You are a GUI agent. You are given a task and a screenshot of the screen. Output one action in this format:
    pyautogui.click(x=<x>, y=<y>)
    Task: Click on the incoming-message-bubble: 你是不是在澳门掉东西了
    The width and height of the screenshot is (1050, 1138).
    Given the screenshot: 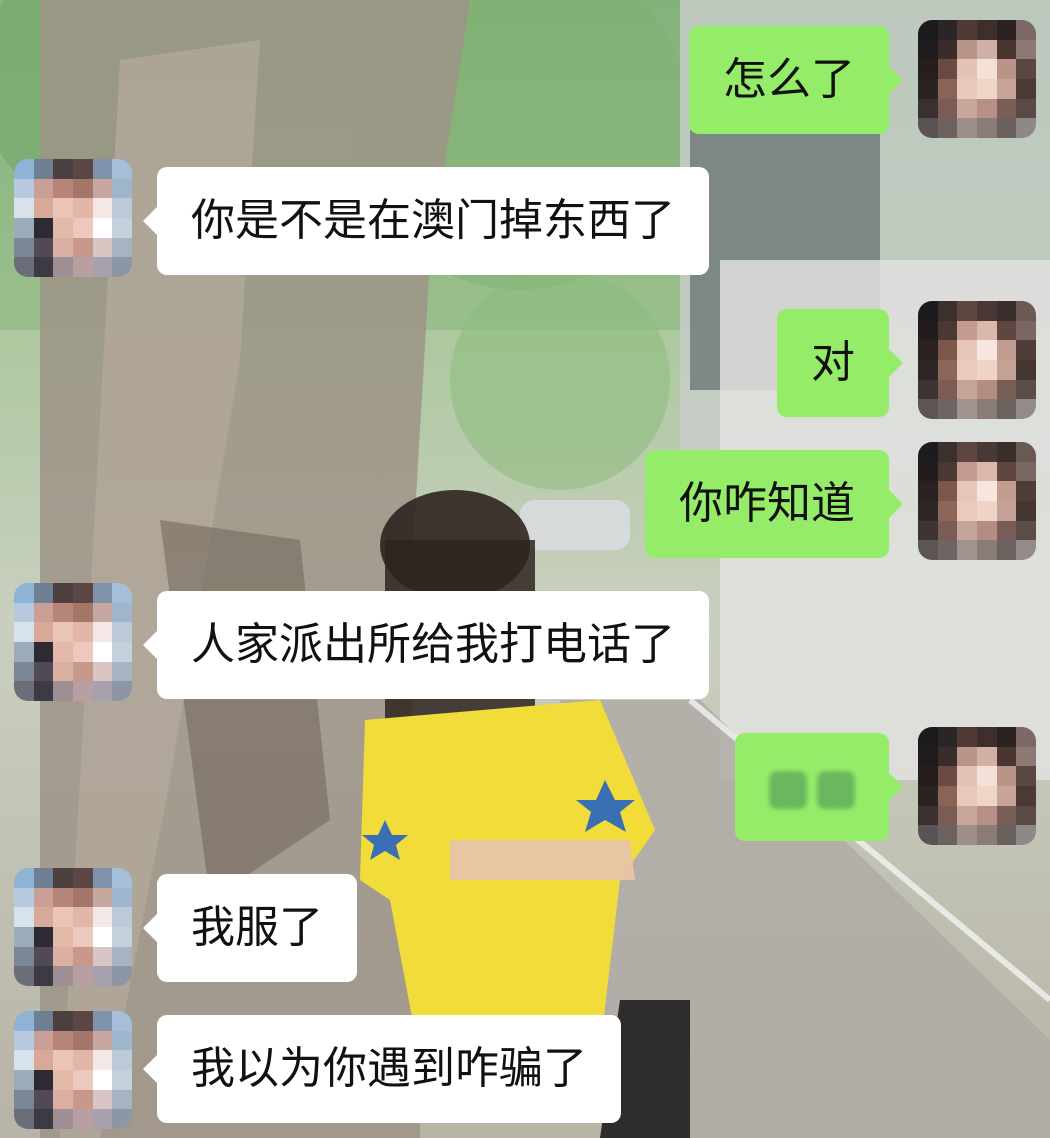 What is the action you would take?
    pyautogui.click(x=426, y=221)
    